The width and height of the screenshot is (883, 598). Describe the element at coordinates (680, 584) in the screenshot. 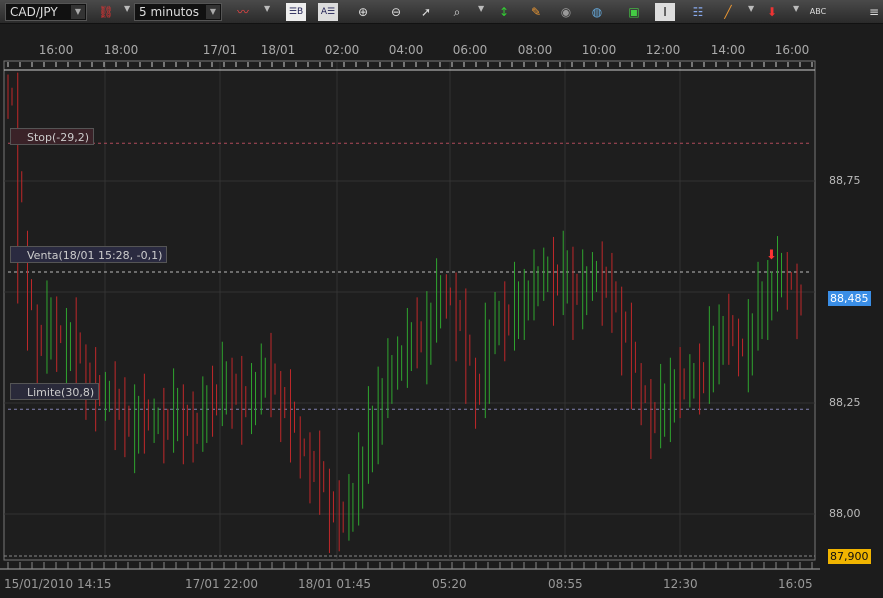

I see `time-label: 12:30` at that location.